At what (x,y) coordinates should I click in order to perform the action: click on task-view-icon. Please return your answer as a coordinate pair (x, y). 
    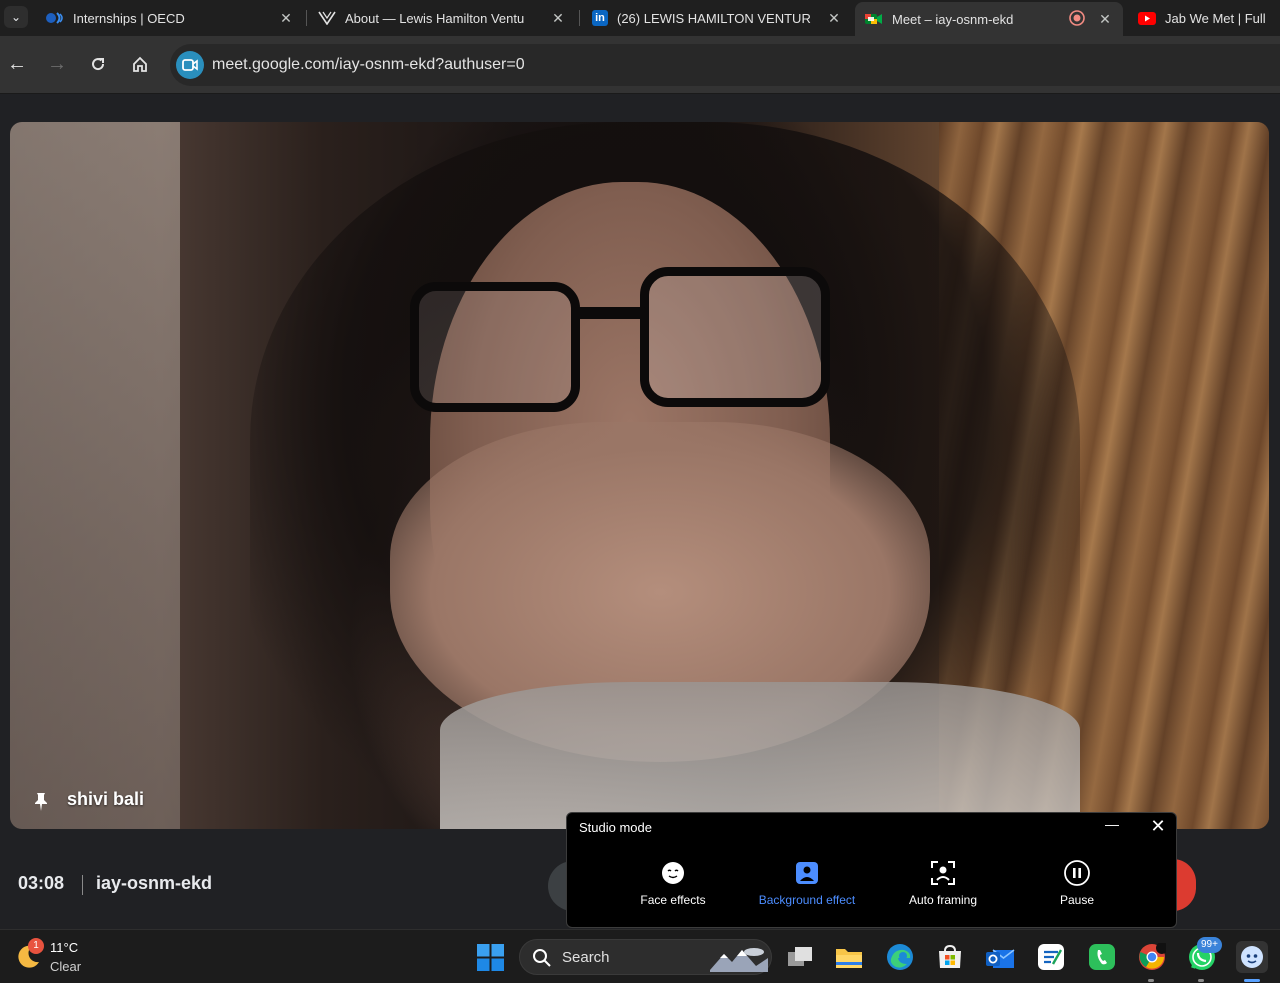
    Looking at the image, I should click on (800, 957).